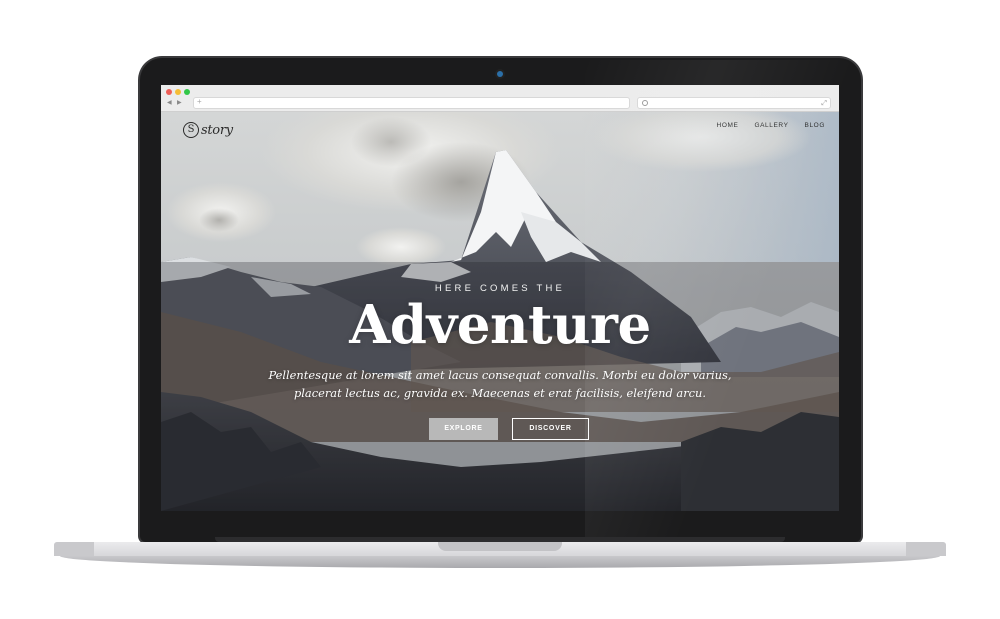  Describe the element at coordinates (645, 103) in the screenshot. I see `search-icon` at that location.